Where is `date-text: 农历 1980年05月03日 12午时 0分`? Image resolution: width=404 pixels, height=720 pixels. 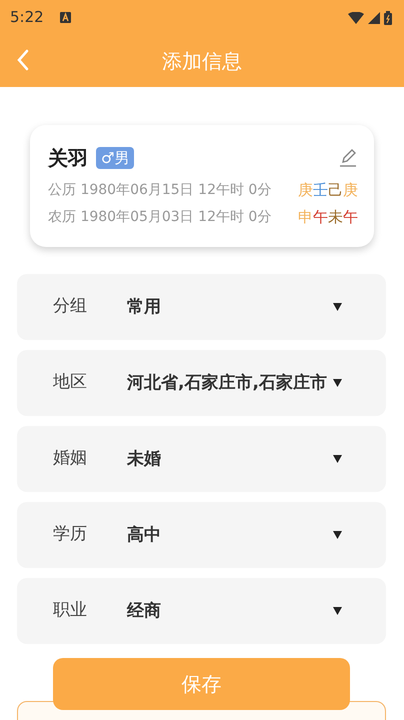 date-text: 农历 1980年05月03日 12午时 0分 is located at coordinates (160, 217).